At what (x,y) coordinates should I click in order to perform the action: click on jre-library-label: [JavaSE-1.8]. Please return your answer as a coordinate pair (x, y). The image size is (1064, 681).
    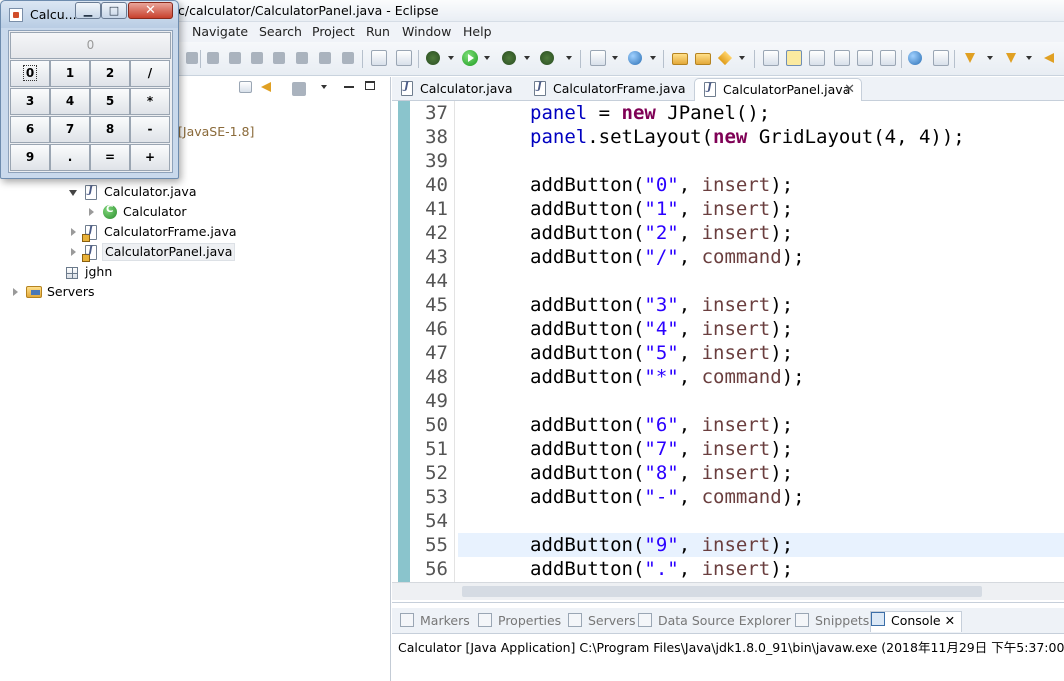
    Looking at the image, I should click on (216, 133).